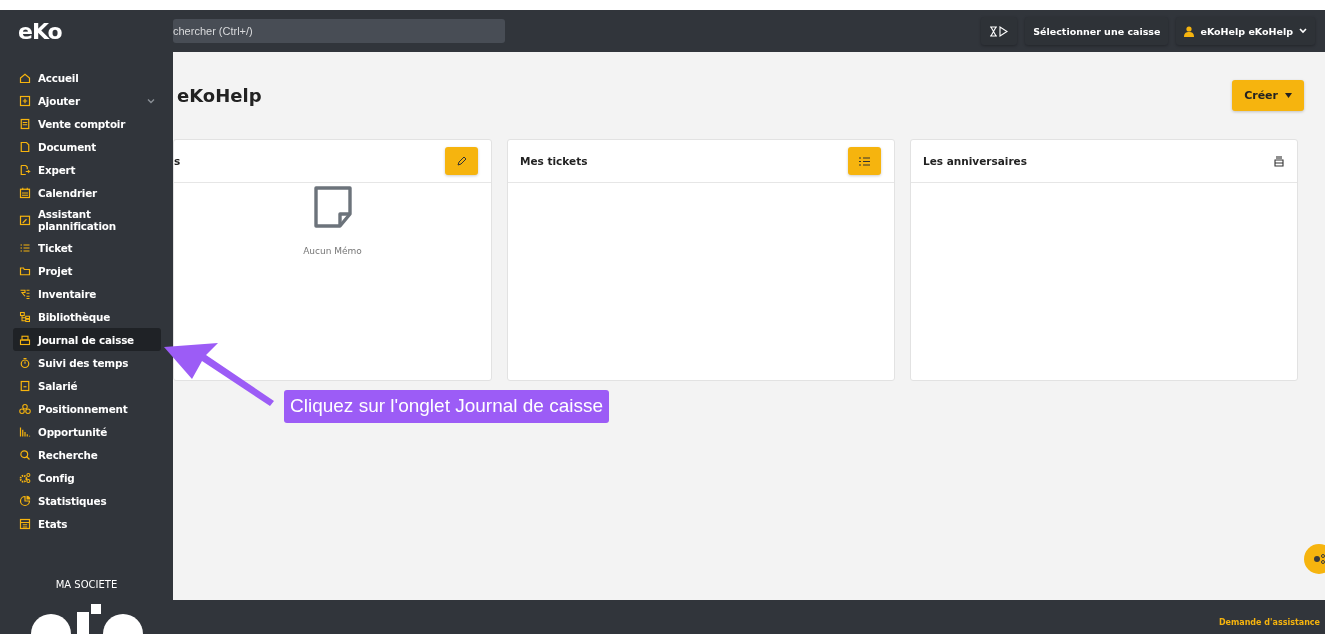 The width and height of the screenshot is (1325, 634). I want to click on document-arrow-icon, so click(25, 169).